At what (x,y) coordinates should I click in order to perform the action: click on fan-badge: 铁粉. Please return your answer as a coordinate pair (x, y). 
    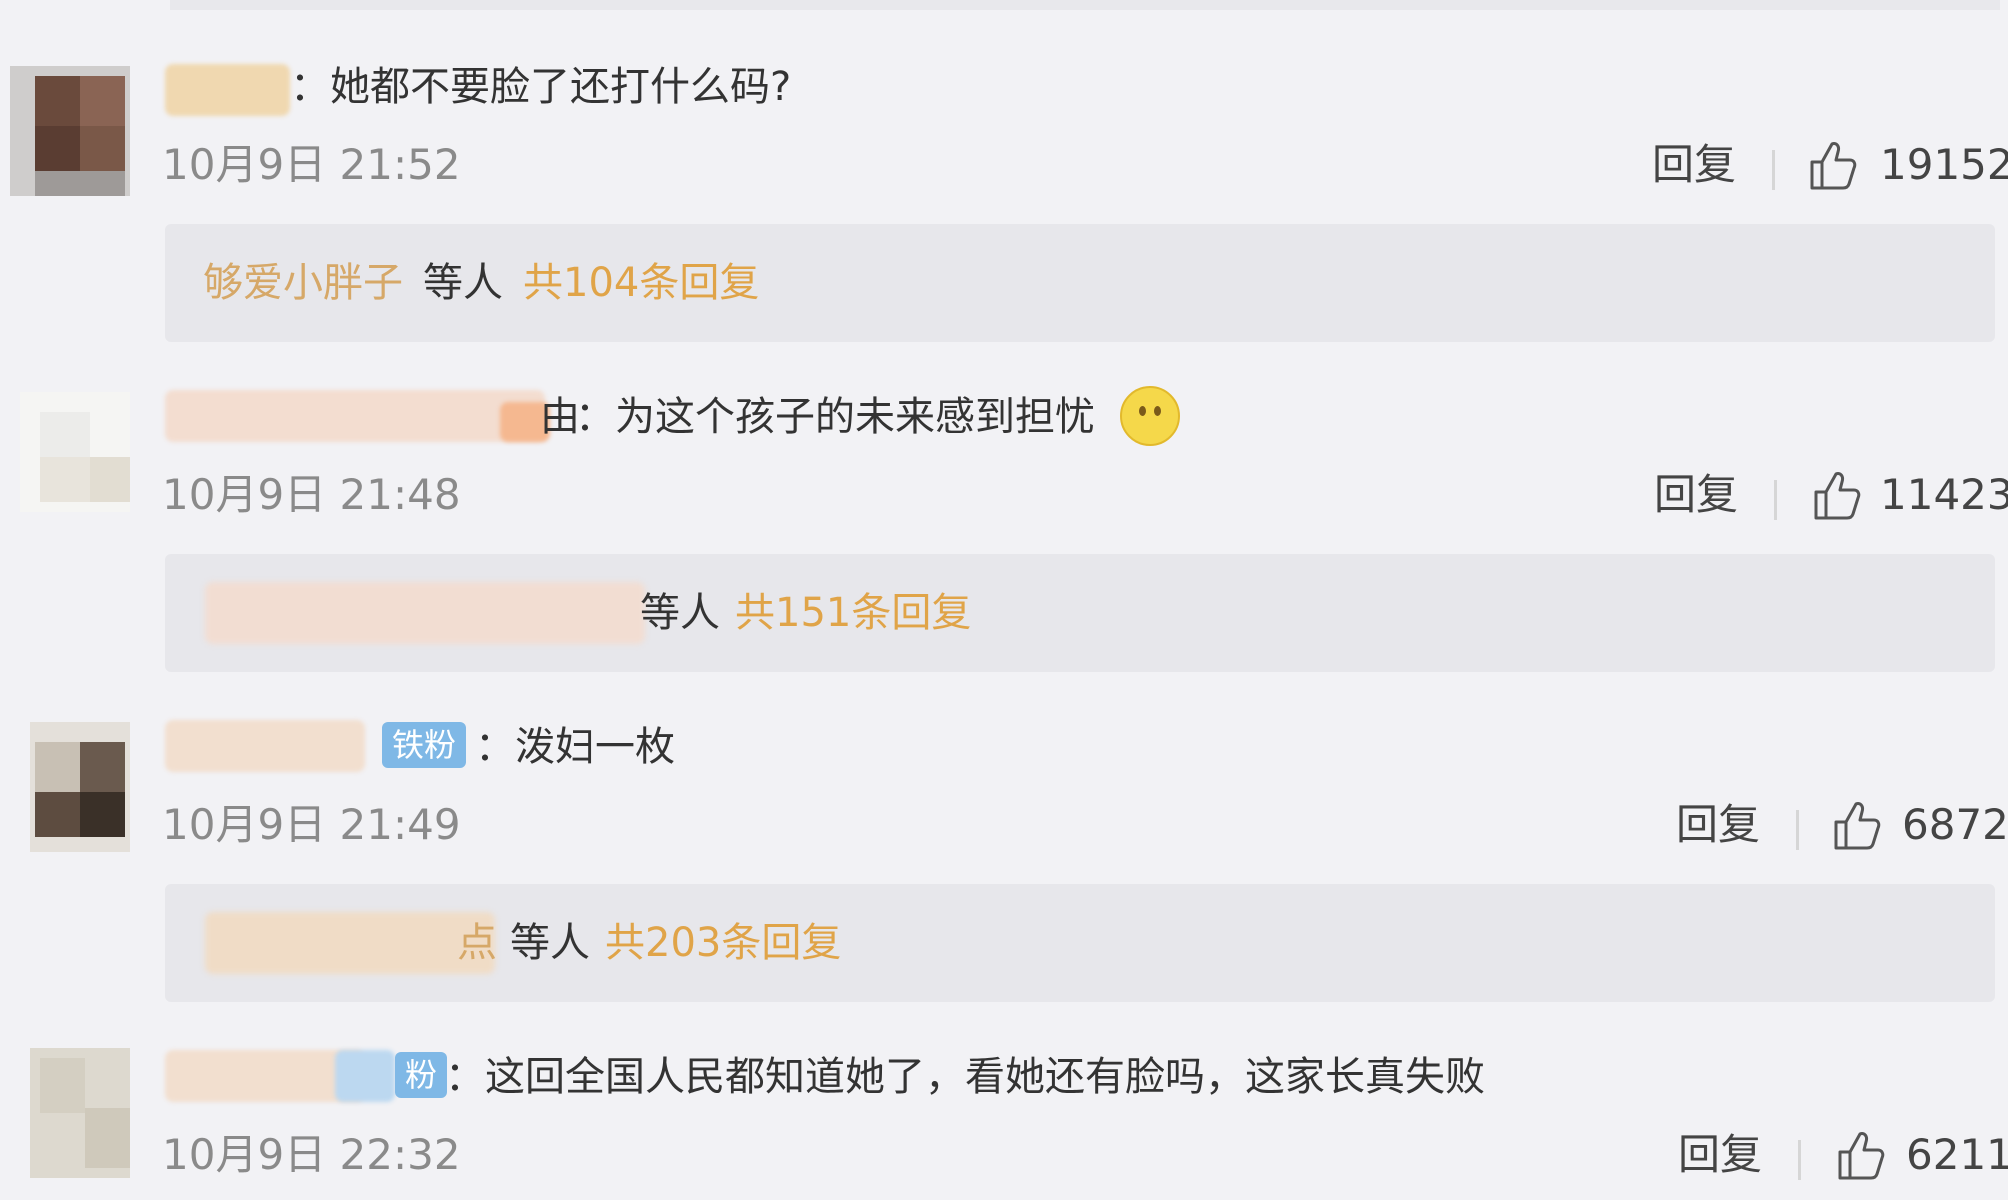
    Looking at the image, I should click on (424, 745).